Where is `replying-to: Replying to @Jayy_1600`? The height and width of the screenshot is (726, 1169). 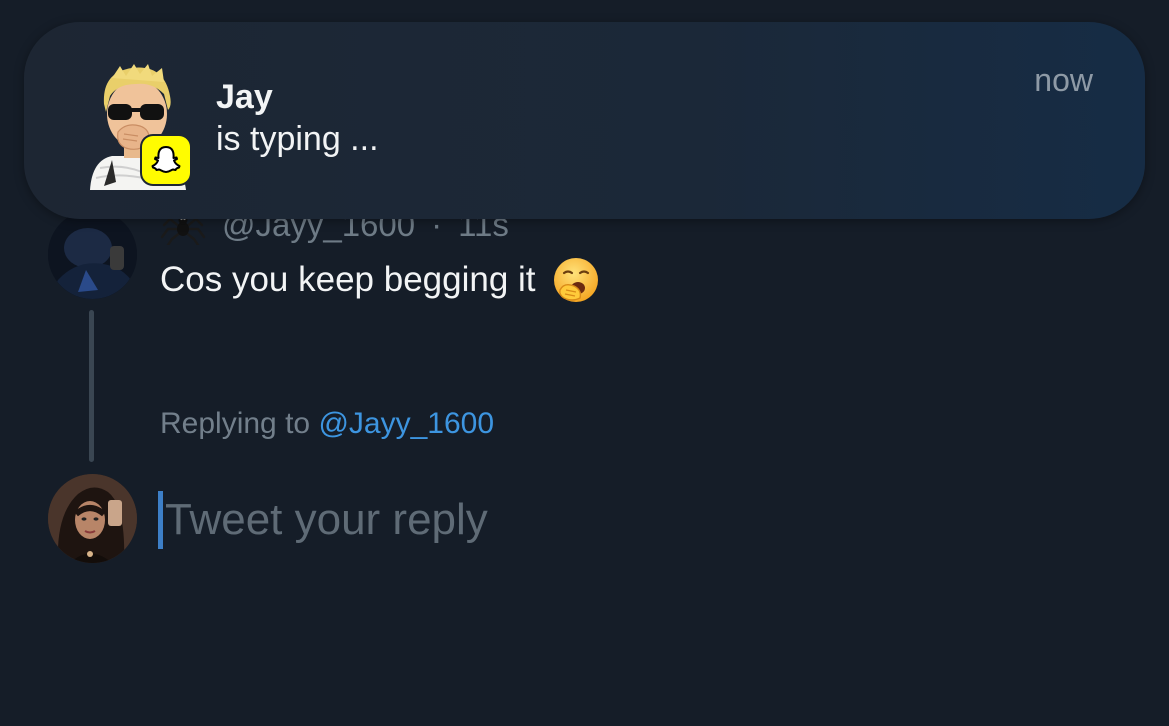
replying-to: Replying to @Jayy_1600 is located at coordinates (327, 424).